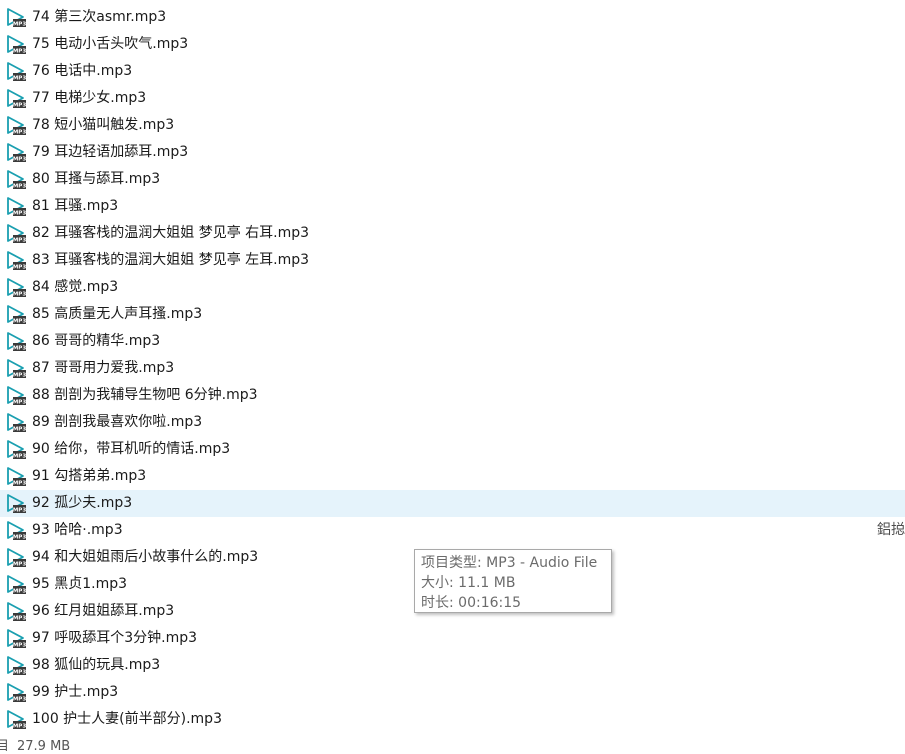 The height and width of the screenshot is (754, 905). I want to click on file-name: 76 电话中.mp3, so click(82, 71).